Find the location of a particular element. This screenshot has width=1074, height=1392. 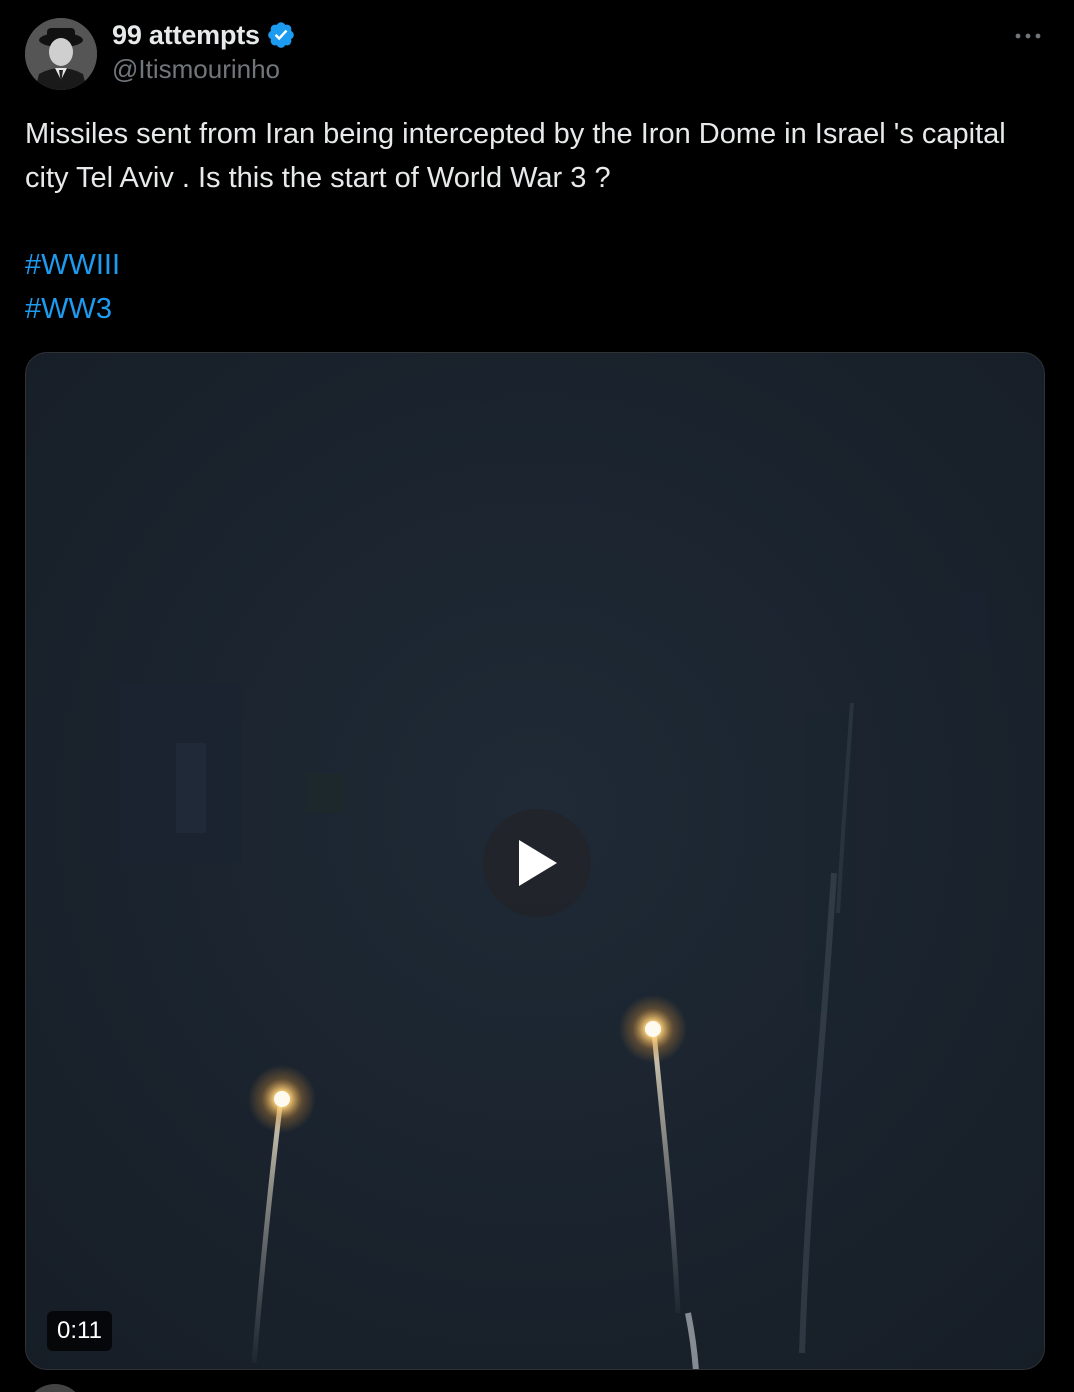

author-name: 99 attempts is located at coordinates (186, 35).